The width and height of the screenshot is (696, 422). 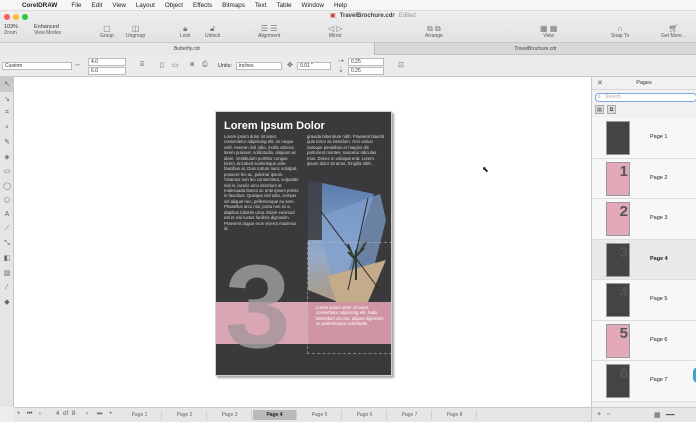 I want to click on menu-help: Help, so click(x=340, y=5).